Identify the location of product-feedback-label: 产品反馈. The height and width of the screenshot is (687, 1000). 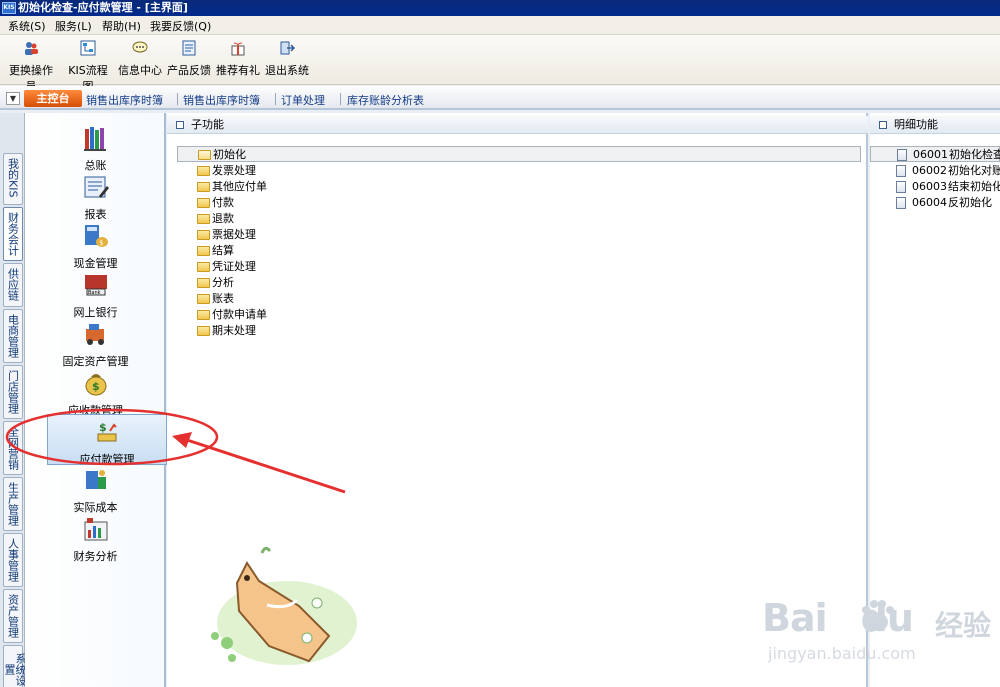
(189, 70).